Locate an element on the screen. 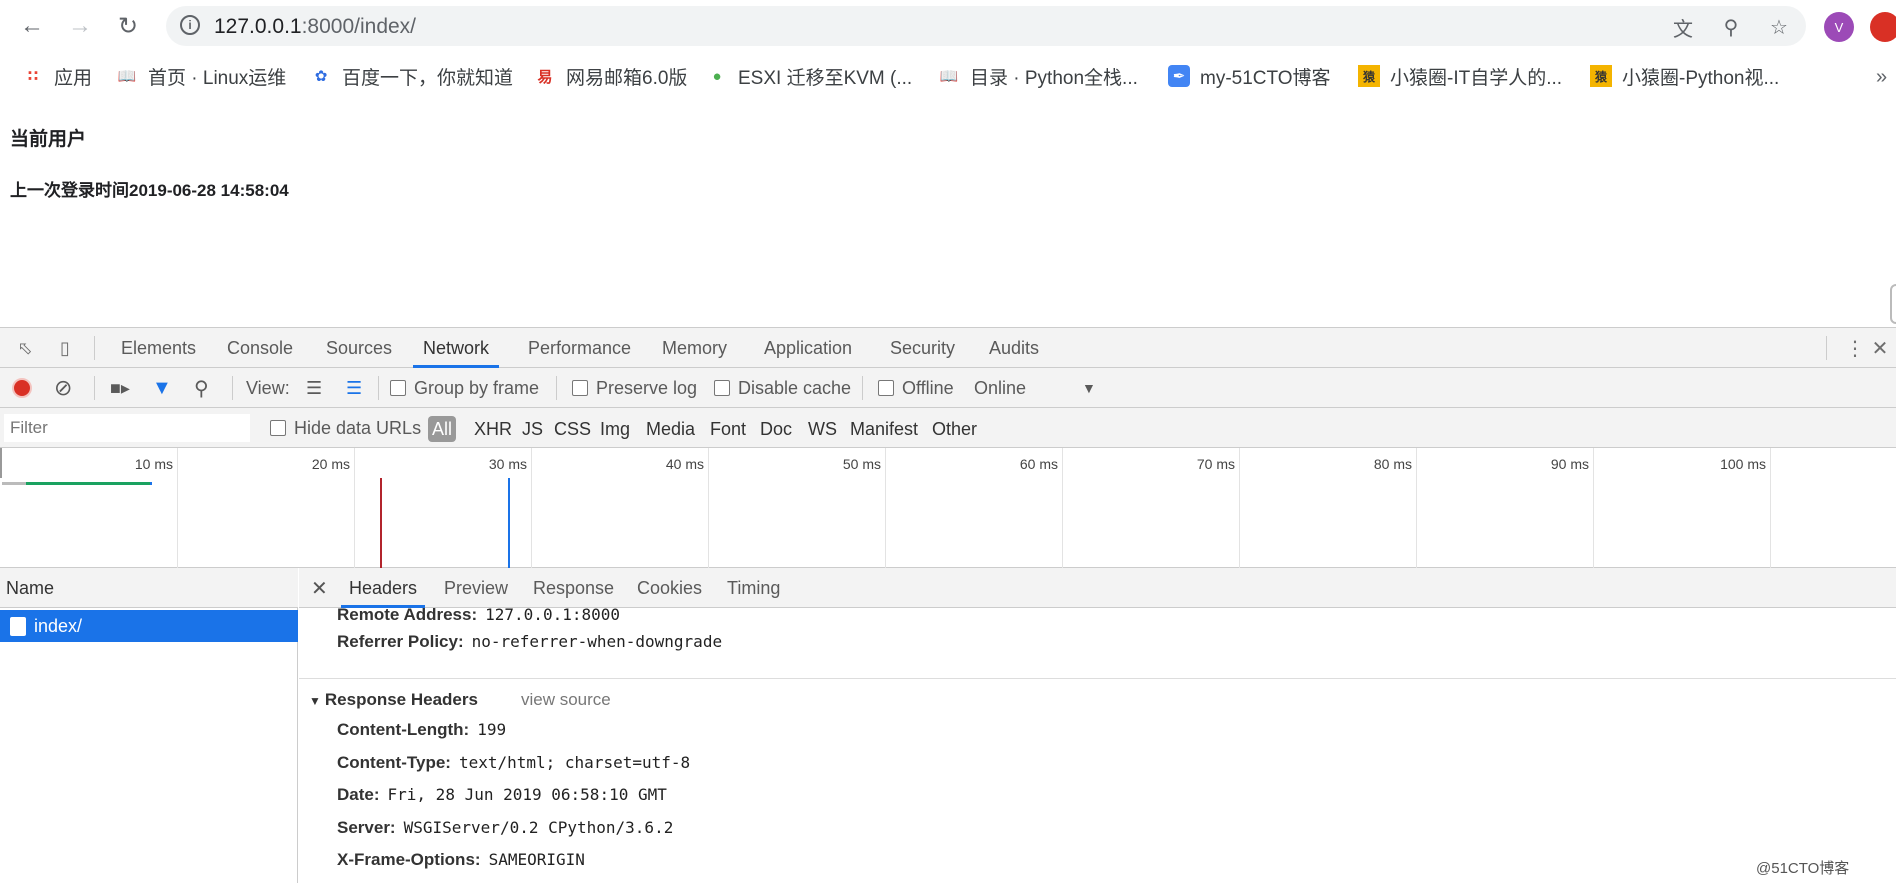 The image size is (1896, 883). bookmark-51cto: ✒ my-51CTO博客 is located at coordinates (1249, 76).